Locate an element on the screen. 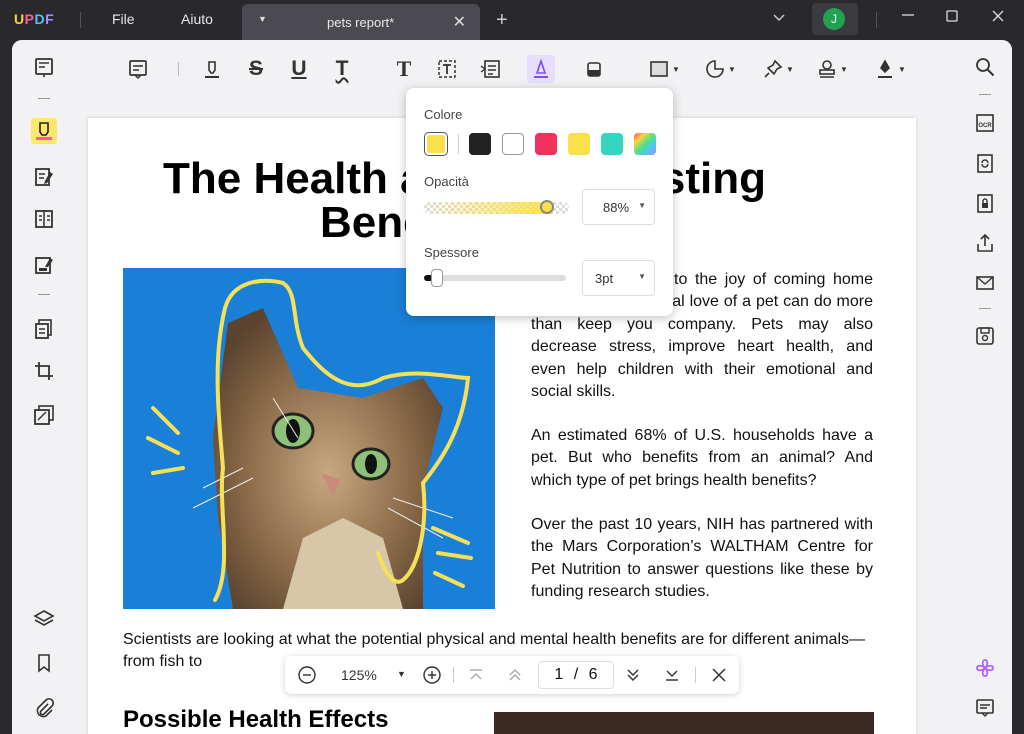 This screenshot has width=1024, height=734. protect-icon is located at coordinates (985, 203).